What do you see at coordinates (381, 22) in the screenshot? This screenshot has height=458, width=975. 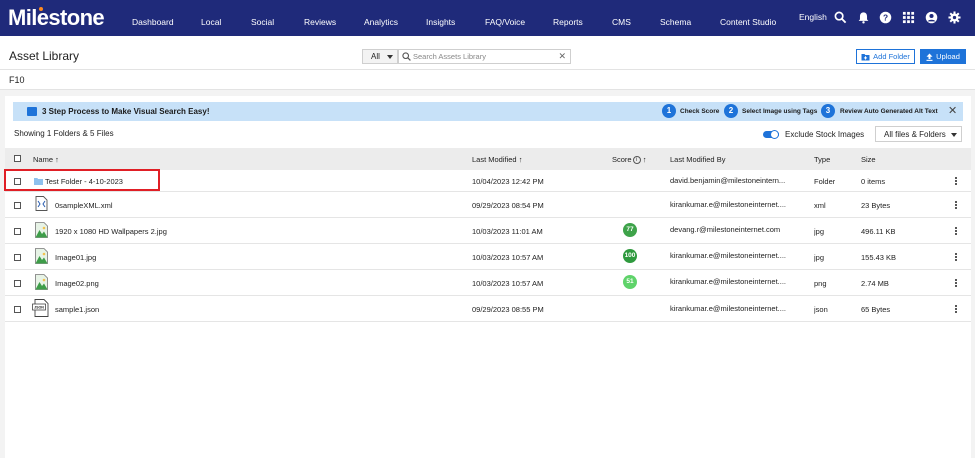 I see `nav-analytics: Analytics` at bounding box center [381, 22].